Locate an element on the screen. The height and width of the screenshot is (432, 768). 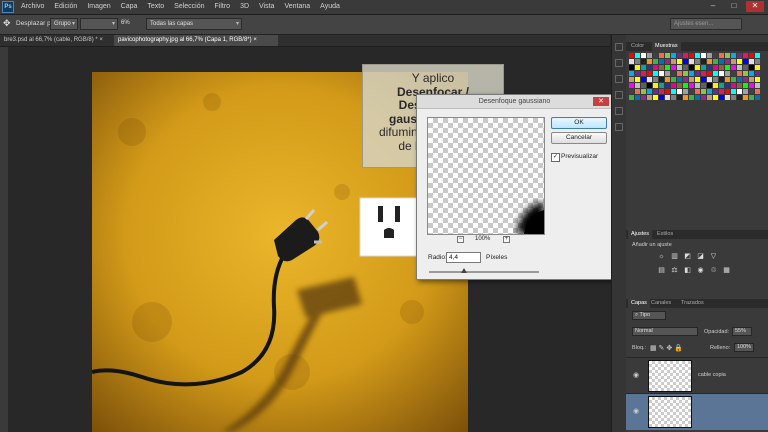
eye-icon: ◉ is located at coordinates (636, 375).